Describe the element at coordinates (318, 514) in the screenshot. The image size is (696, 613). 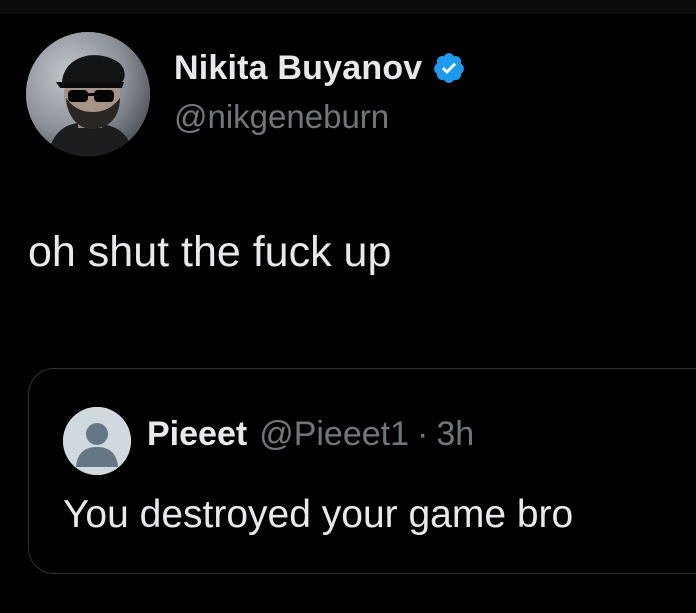
I see `quoted-tweet-text: You destroyed your game bro` at that location.